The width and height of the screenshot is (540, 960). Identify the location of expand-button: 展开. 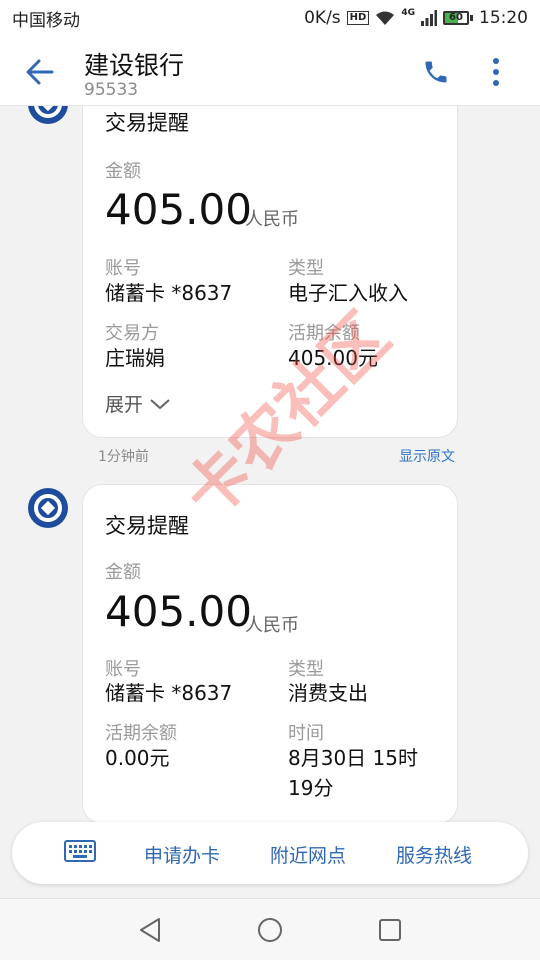
(138, 403).